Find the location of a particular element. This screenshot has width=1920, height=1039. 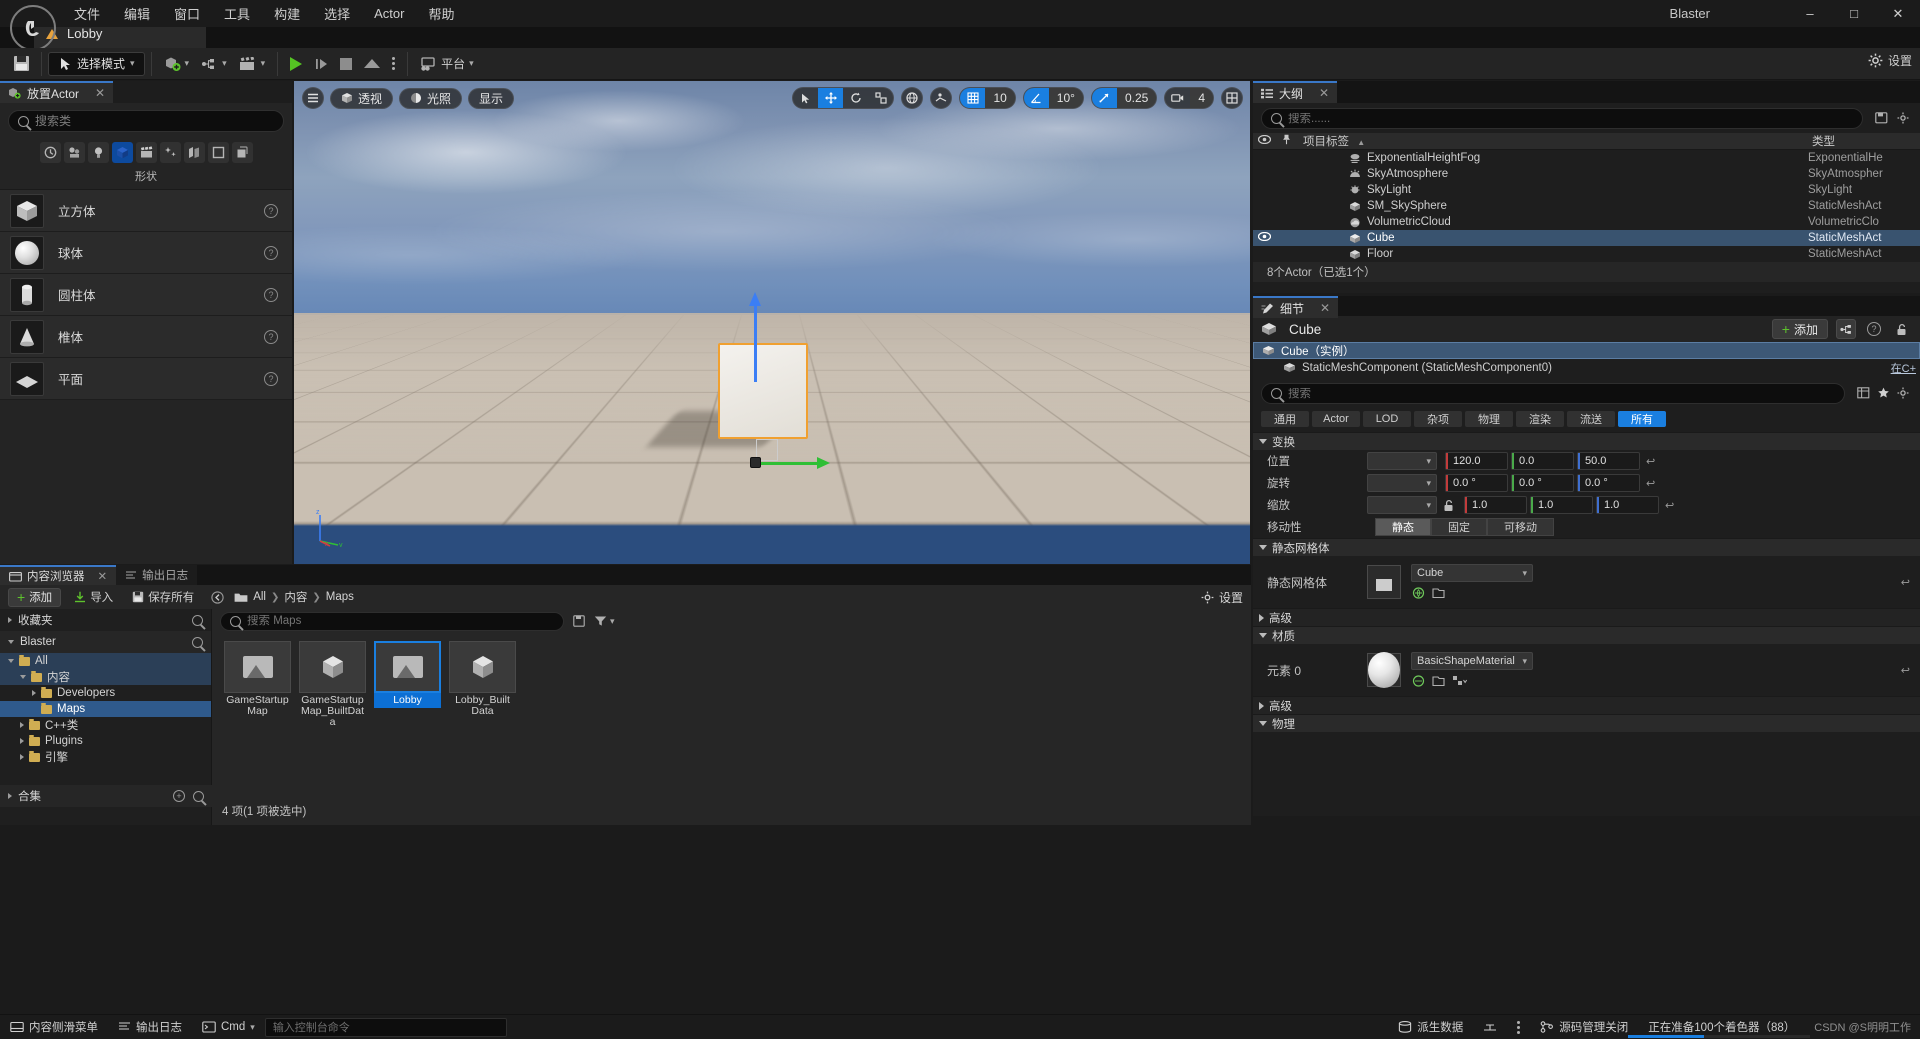

section-static-mesh-header: 静态网格体 is located at coordinates (1586, 547).